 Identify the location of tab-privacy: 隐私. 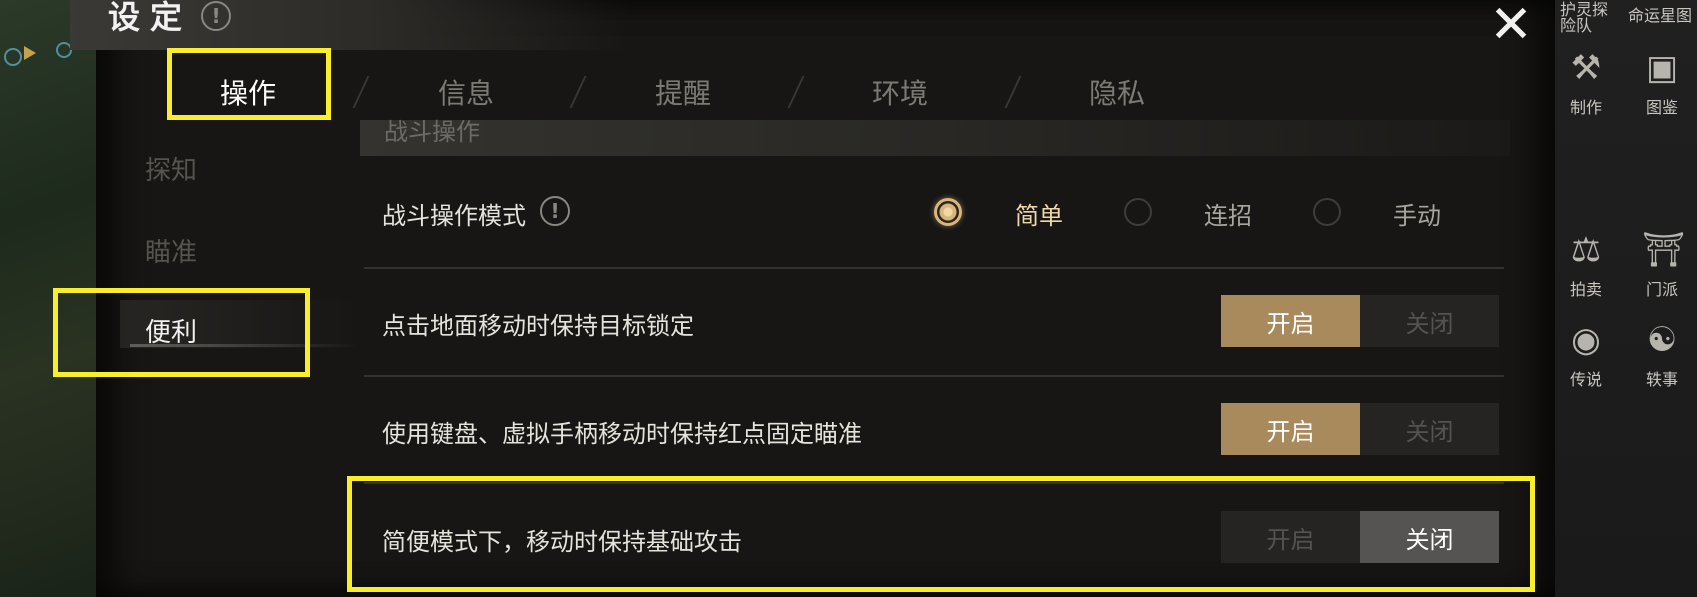
(1117, 92).